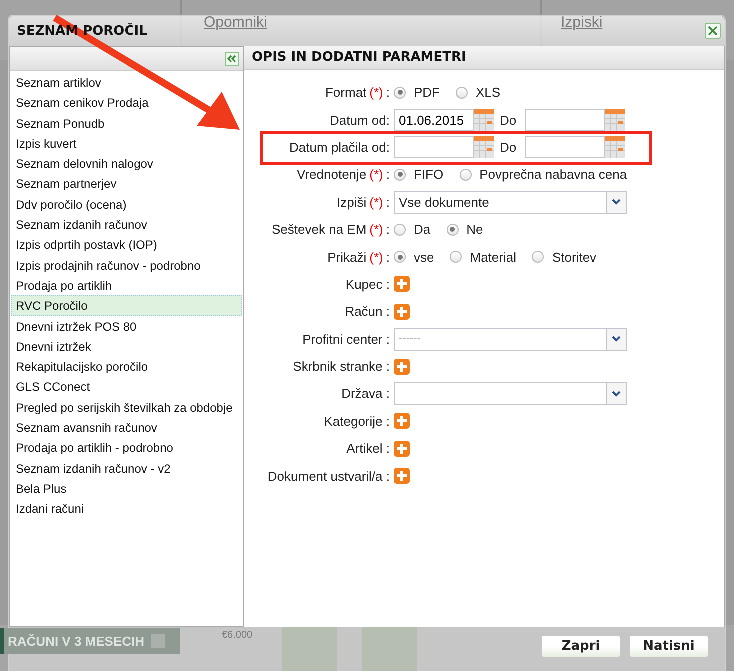  Describe the element at coordinates (510, 394) in the screenshot. I see `dropdown-field` at that location.